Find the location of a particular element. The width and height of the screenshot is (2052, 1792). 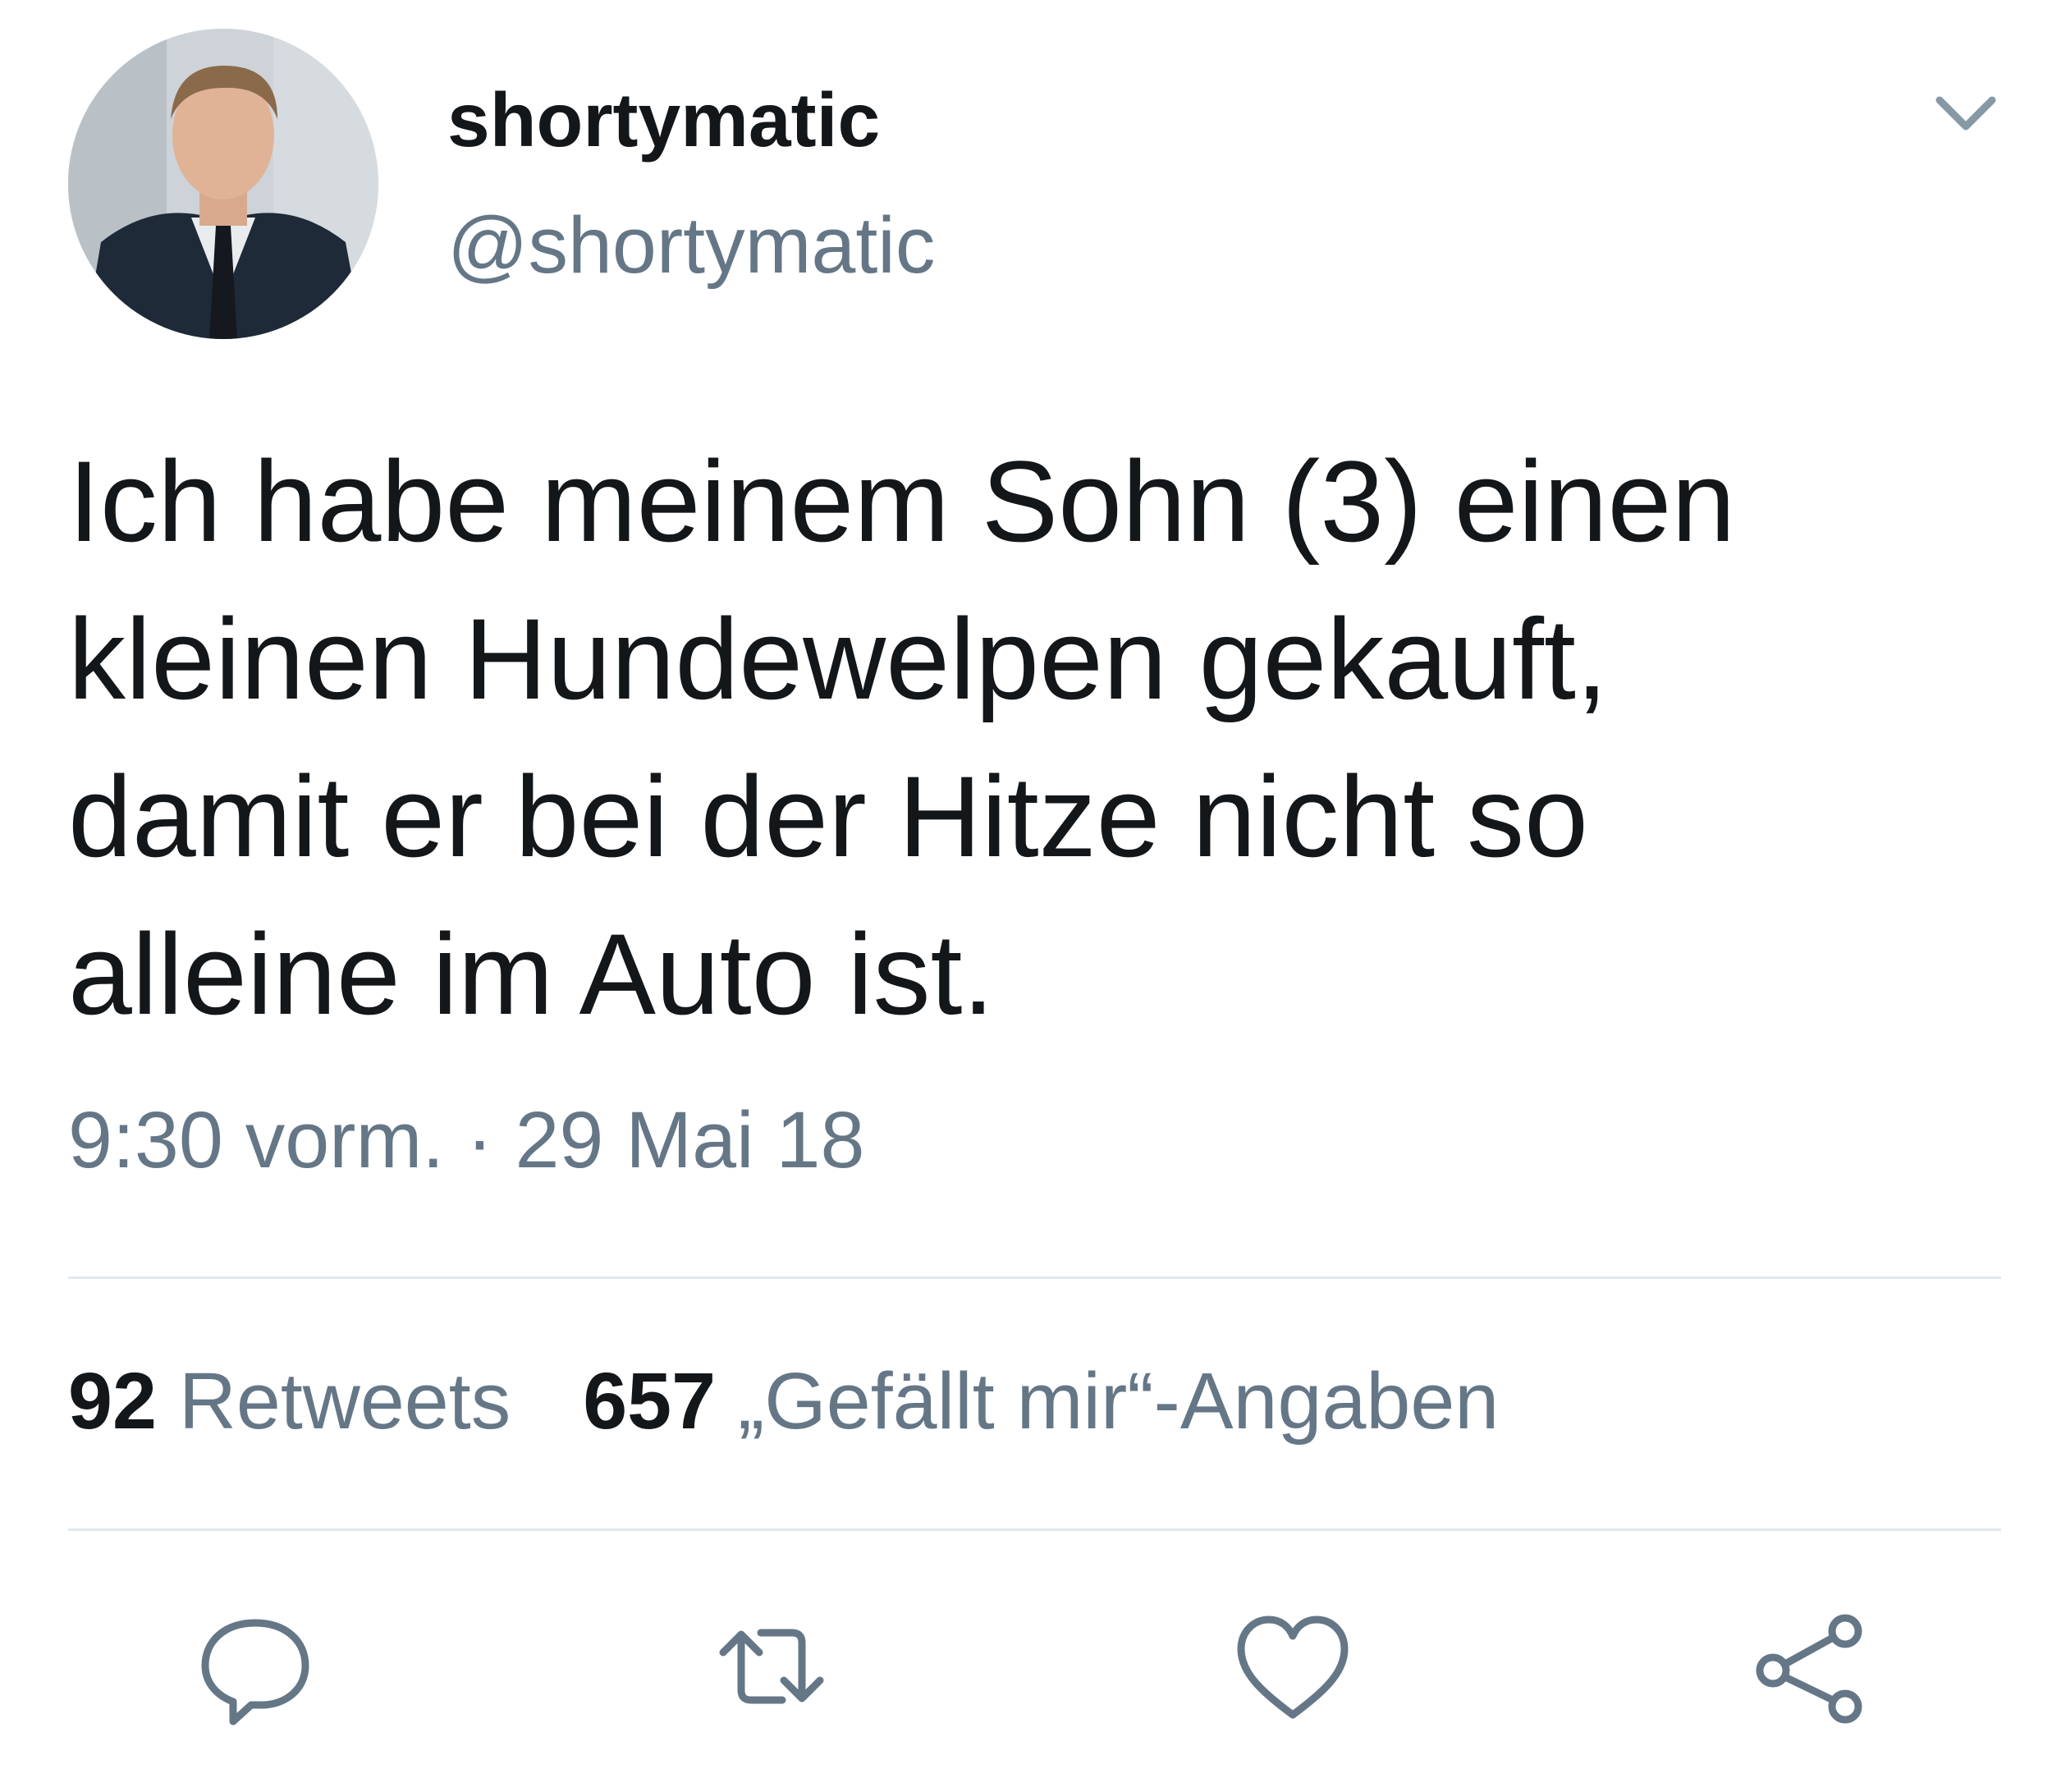

like-button is located at coordinates (1292, 1666).